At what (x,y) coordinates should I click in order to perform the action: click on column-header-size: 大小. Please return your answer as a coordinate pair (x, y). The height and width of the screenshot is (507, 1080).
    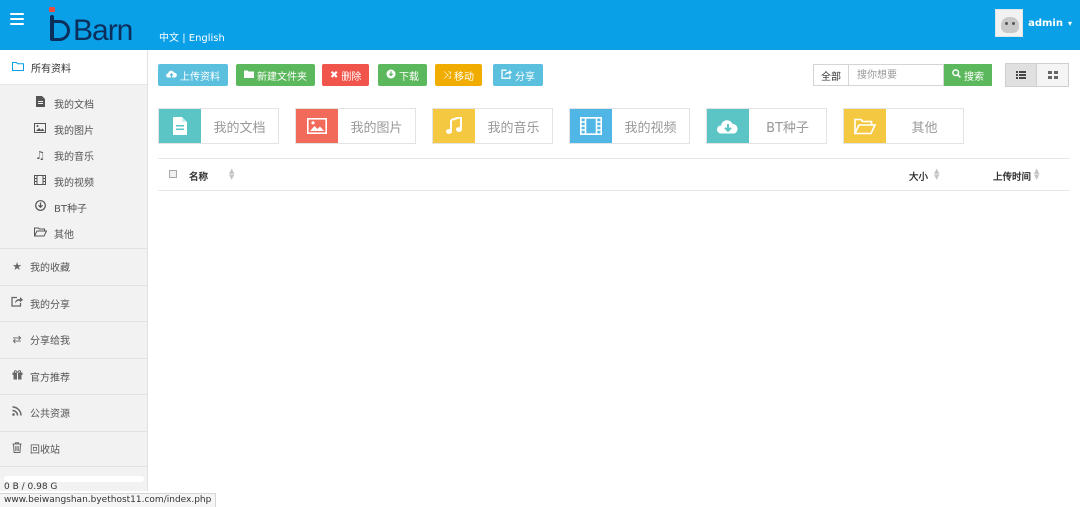
    Looking at the image, I should click on (918, 176).